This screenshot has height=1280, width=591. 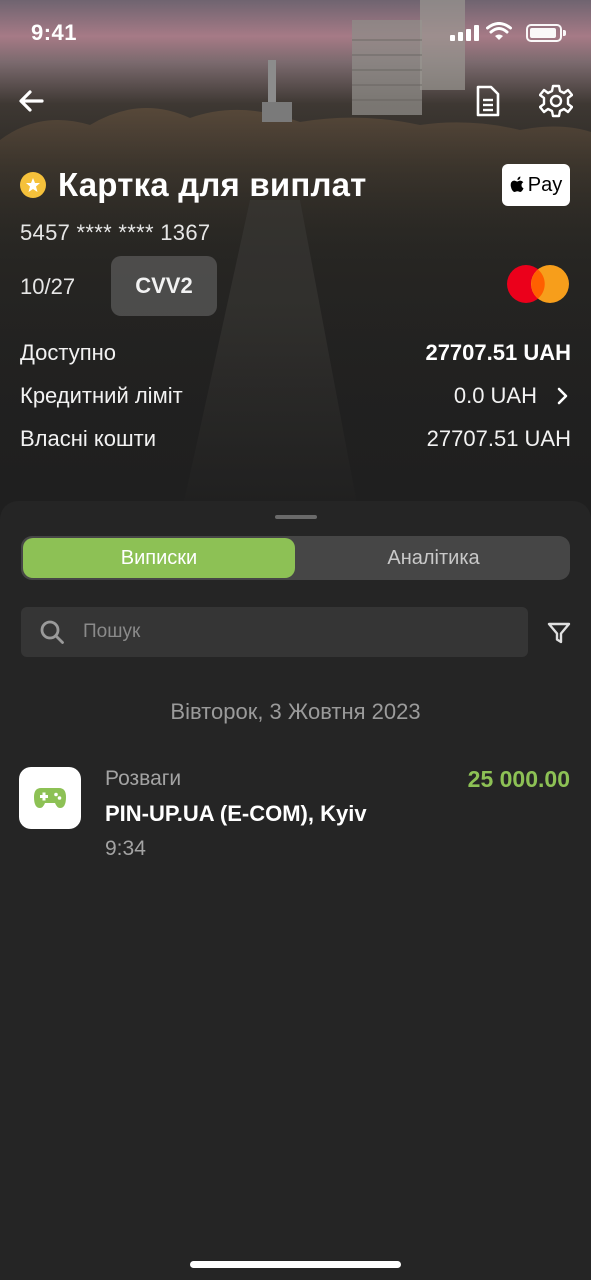 I want to click on mastercard-logo-icon, so click(x=538, y=284).